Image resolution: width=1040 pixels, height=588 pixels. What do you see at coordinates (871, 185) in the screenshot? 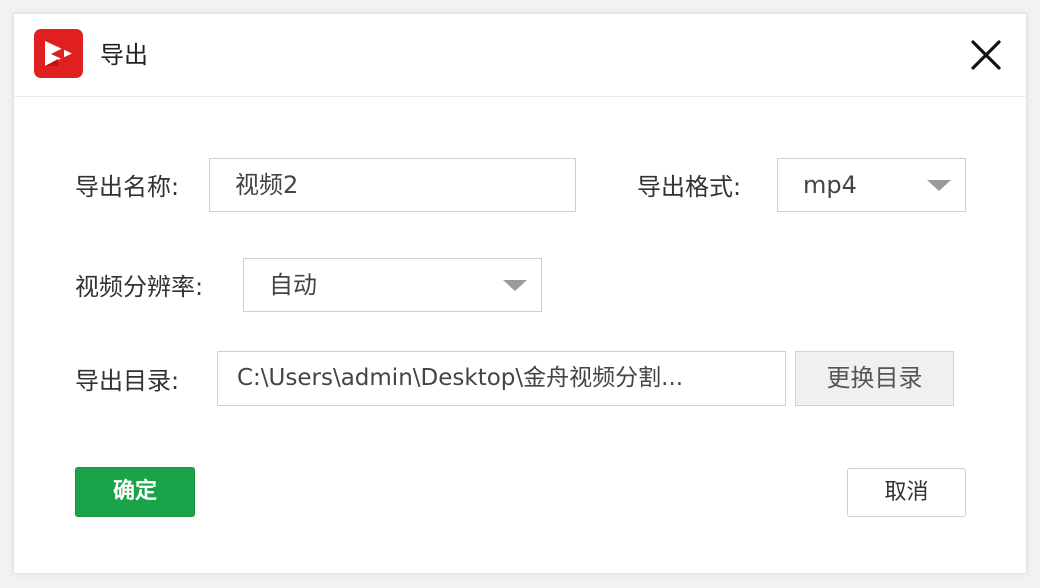
I see `export-format-select: mp4` at bounding box center [871, 185].